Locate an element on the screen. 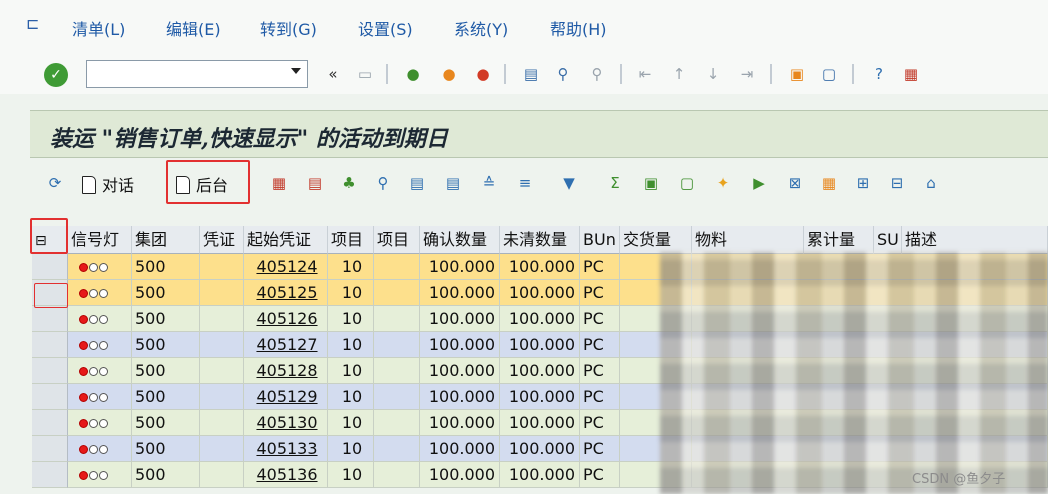 This screenshot has width=1048, height=494. start-doc-cell: 405128 is located at coordinates (286, 371).